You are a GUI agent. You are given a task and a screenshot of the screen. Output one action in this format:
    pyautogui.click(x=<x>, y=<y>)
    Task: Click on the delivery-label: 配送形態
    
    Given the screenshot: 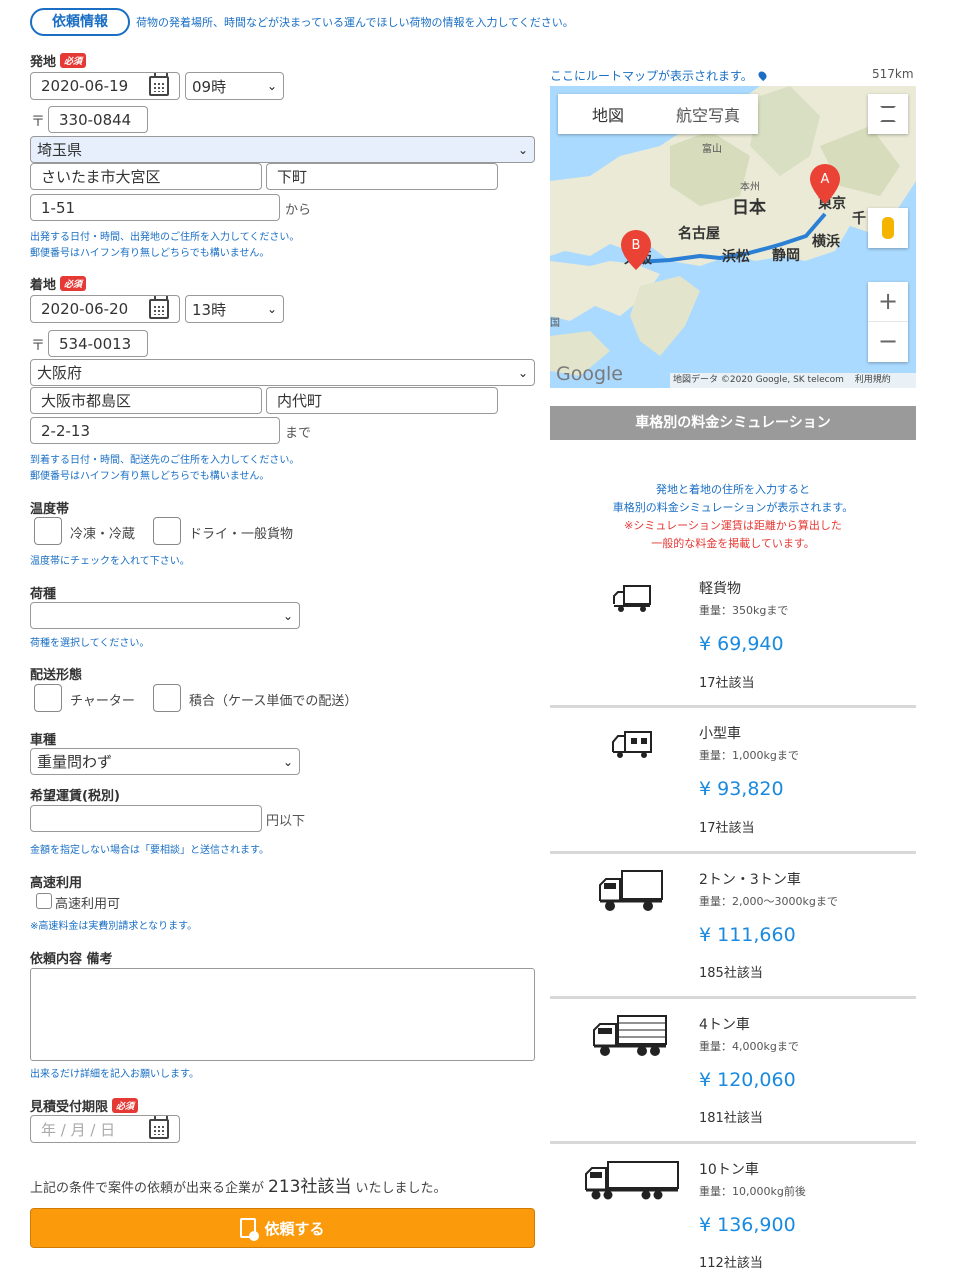 What is the action you would take?
    pyautogui.click(x=56, y=675)
    